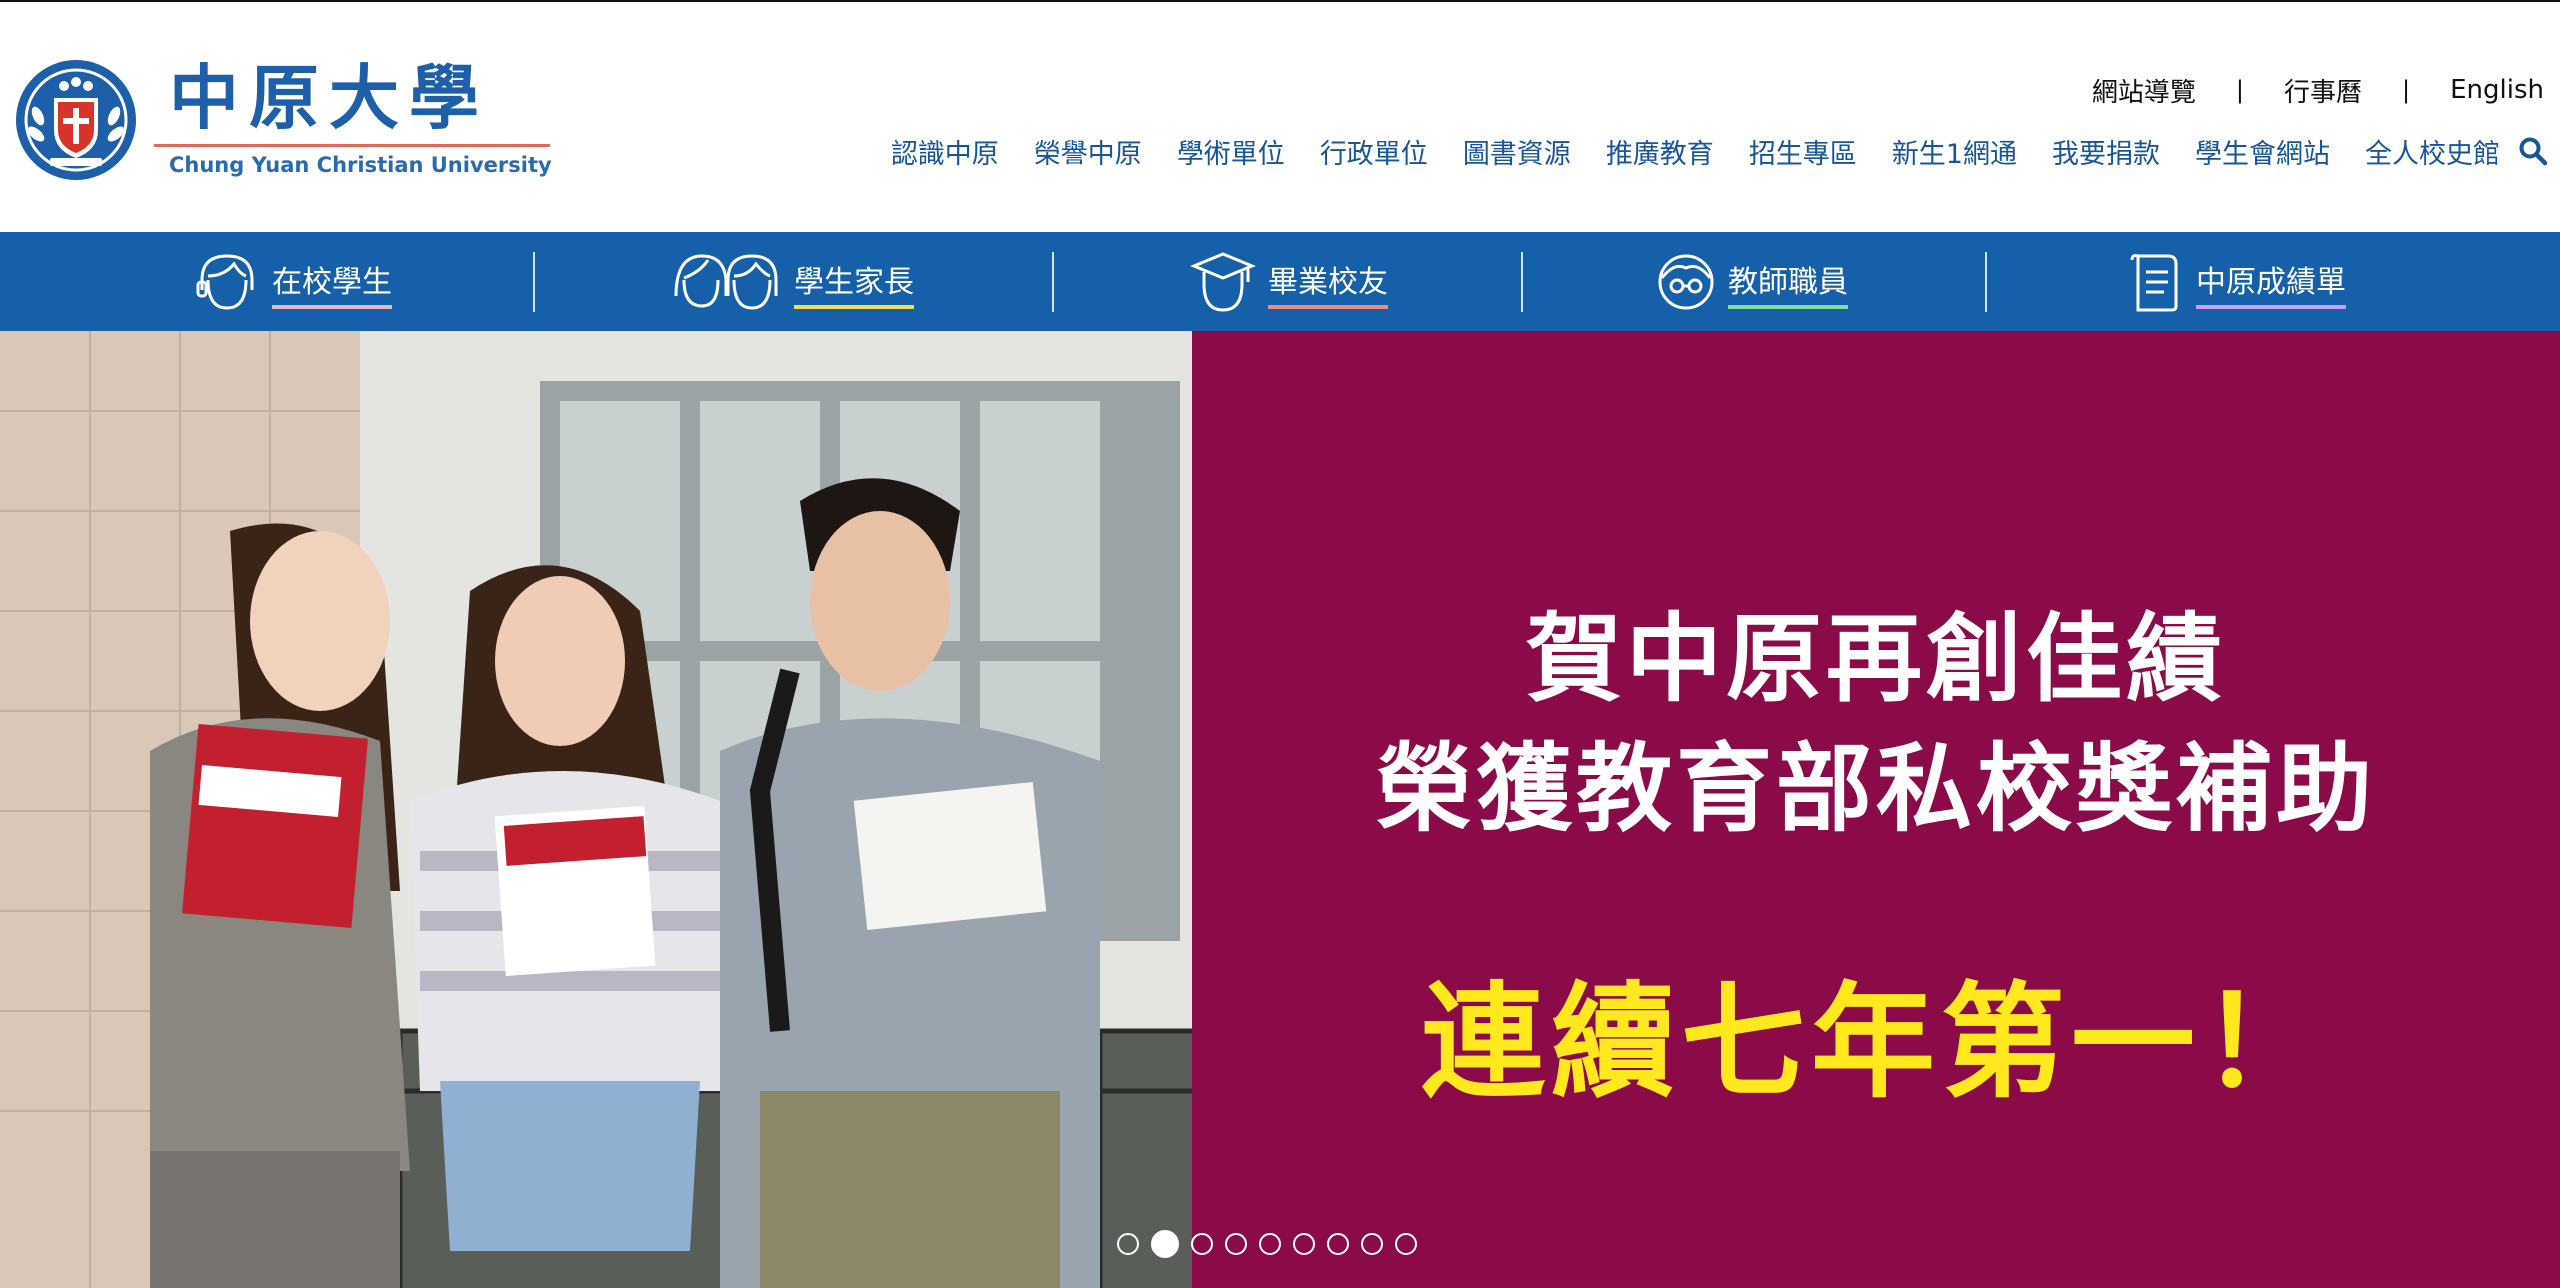 The width and height of the screenshot is (2560, 1288). What do you see at coordinates (329, 97) in the screenshot?
I see `logo-chinese-name: 中原大學` at bounding box center [329, 97].